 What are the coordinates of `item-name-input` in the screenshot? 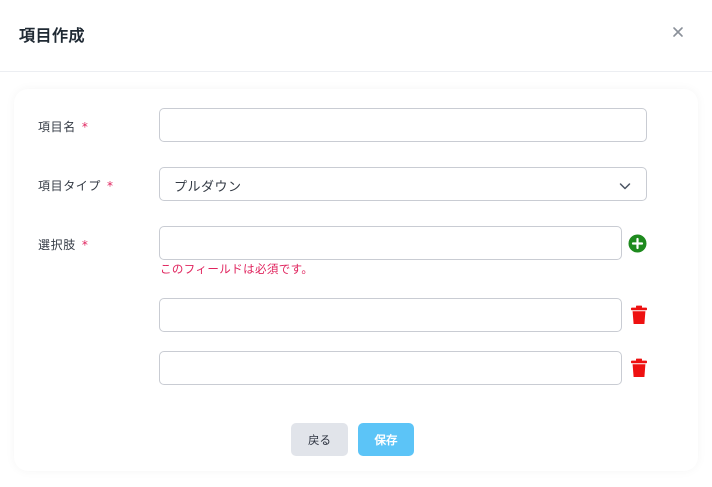 It's located at (403, 125).